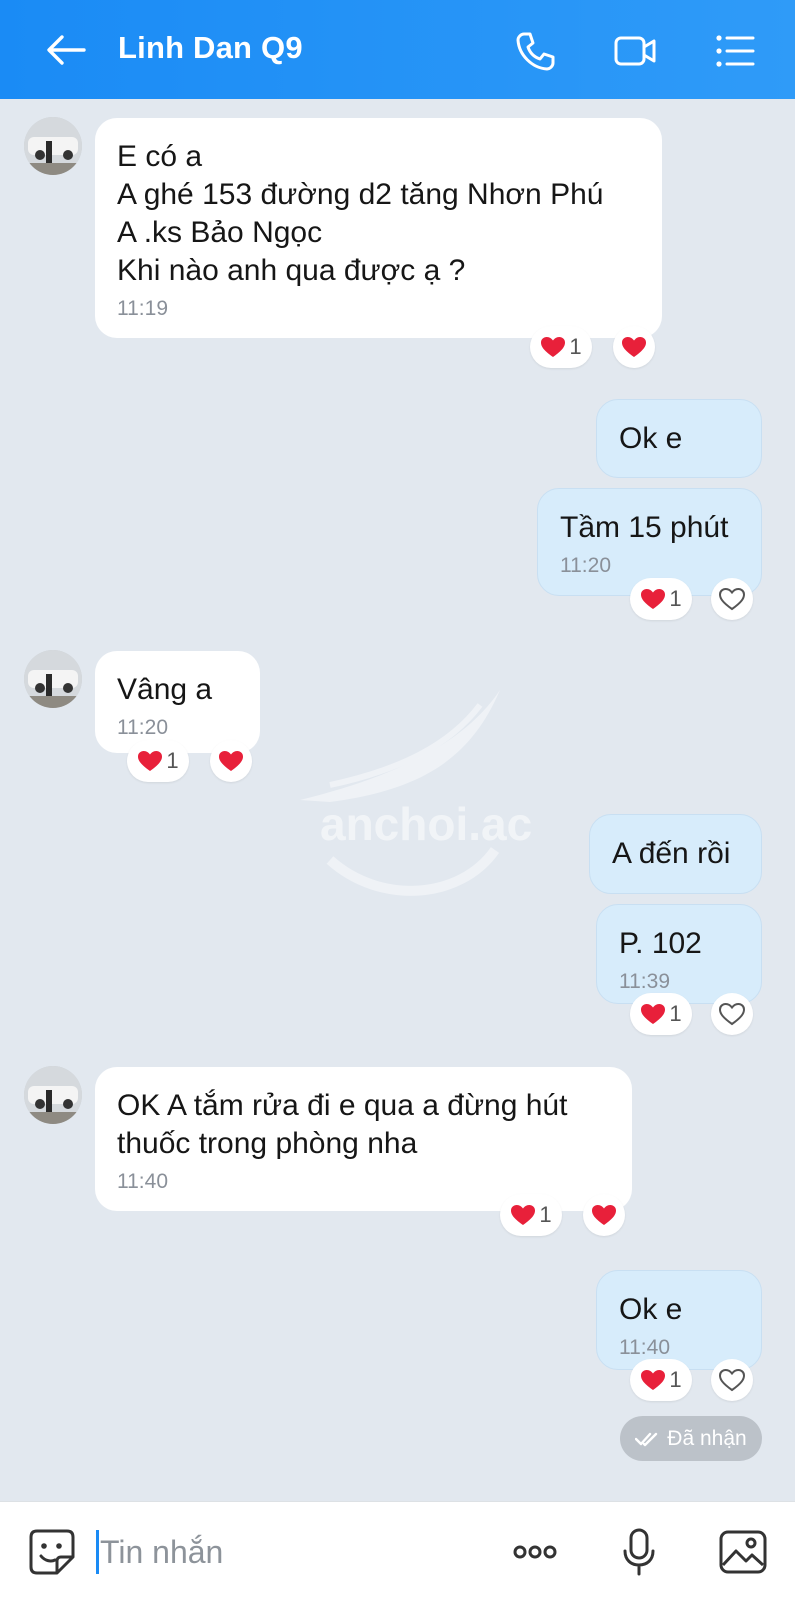  I want to click on message-bubble-outgoing: A đến rồi, so click(675, 854).